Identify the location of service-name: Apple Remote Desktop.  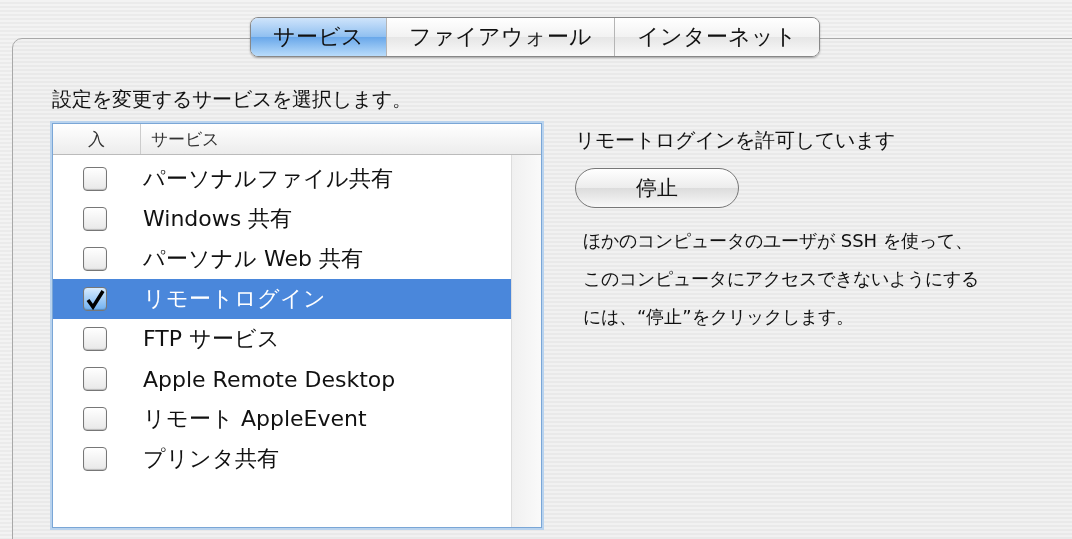
(269, 379).